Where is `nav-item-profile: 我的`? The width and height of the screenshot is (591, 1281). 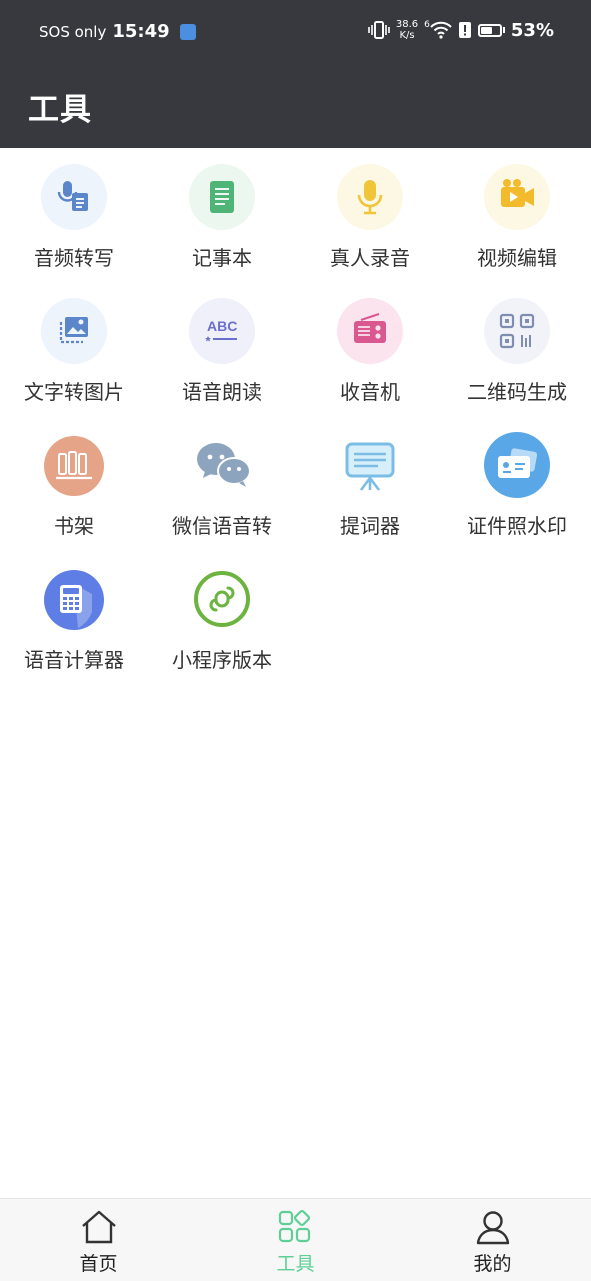 nav-item-profile: 我的 is located at coordinates (492, 1240).